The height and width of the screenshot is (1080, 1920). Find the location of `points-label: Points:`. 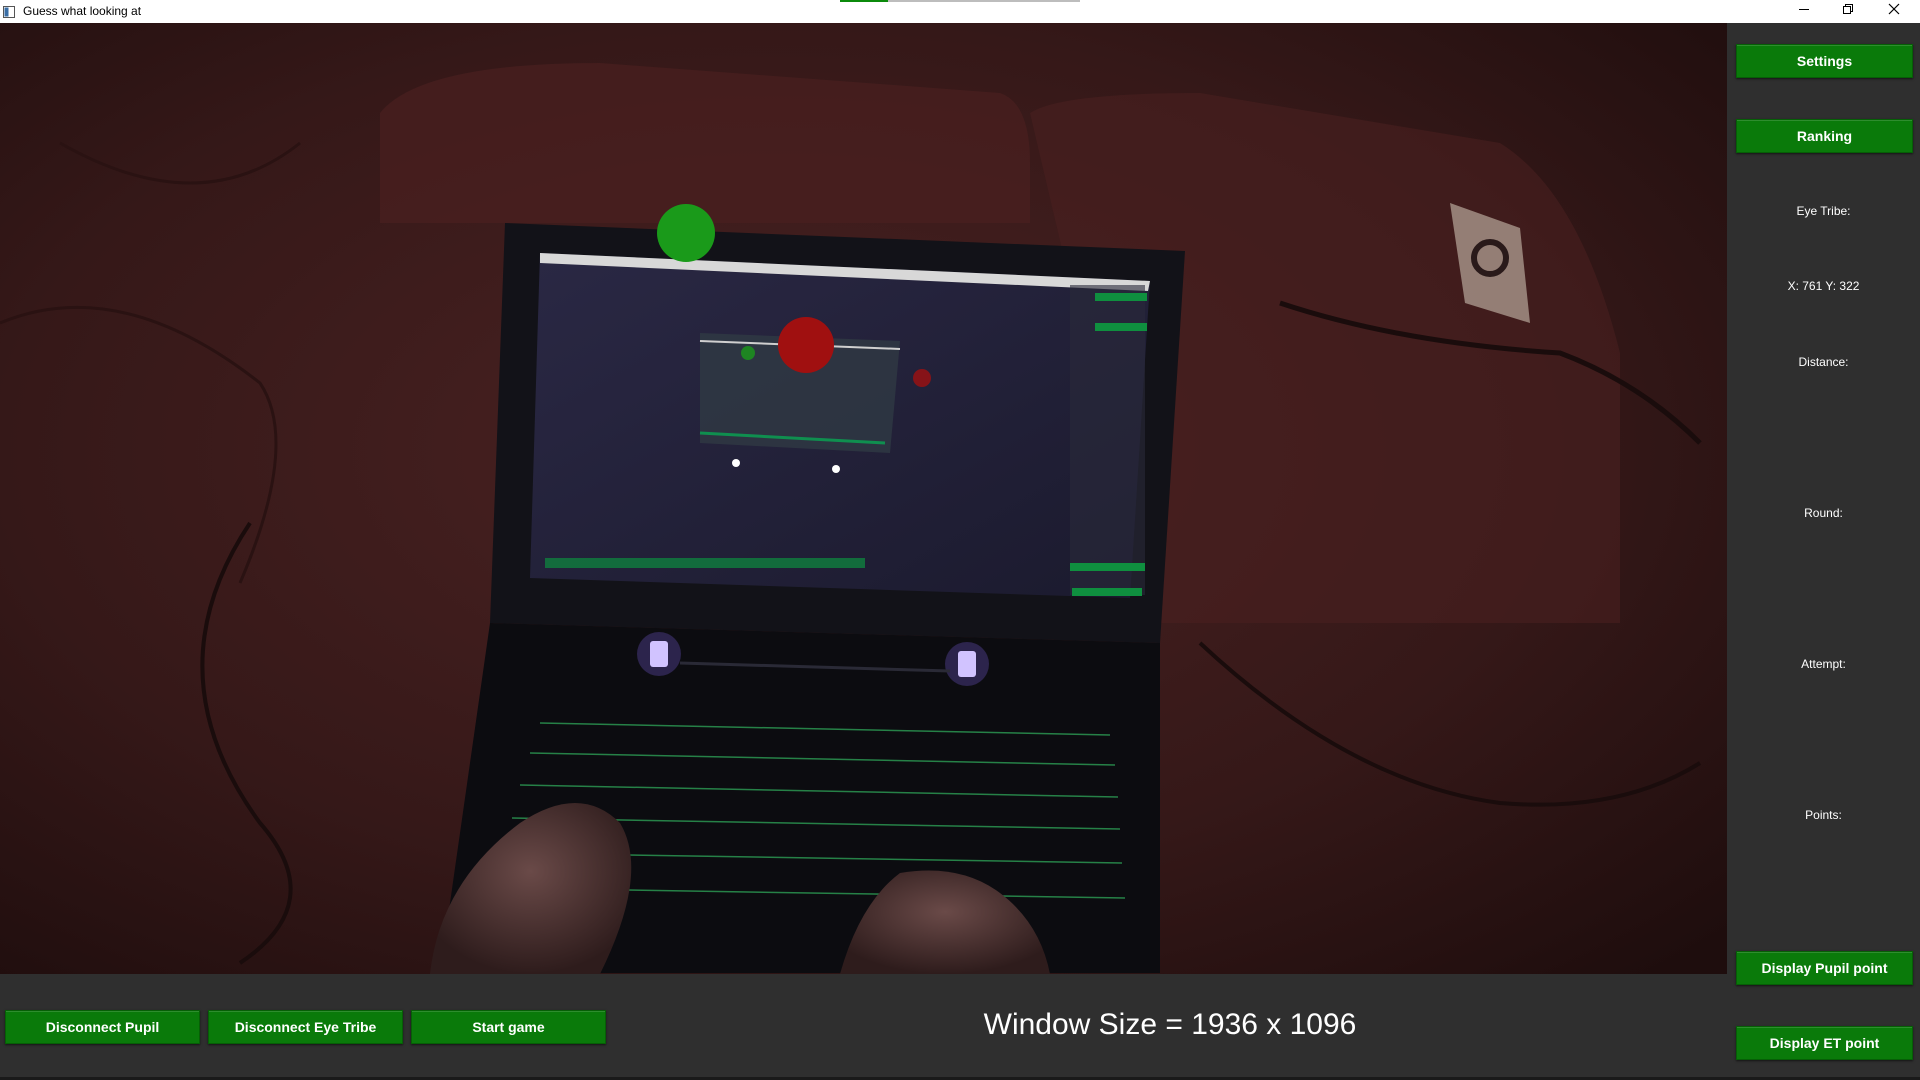

points-label: Points: is located at coordinates (1823, 815).